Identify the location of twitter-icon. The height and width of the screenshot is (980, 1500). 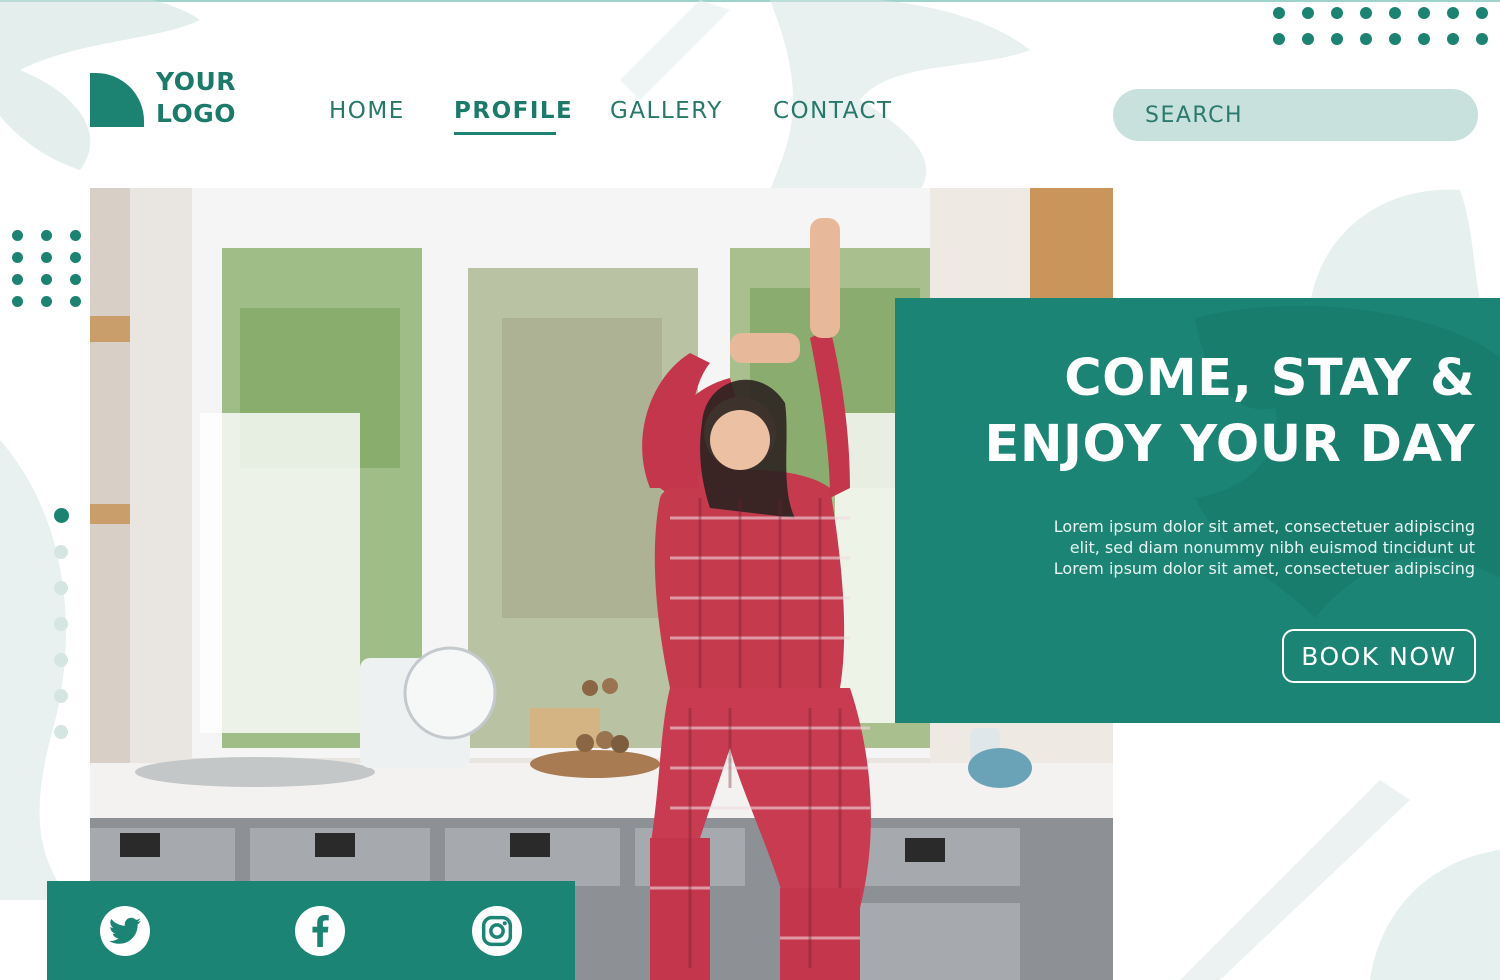
(125, 931).